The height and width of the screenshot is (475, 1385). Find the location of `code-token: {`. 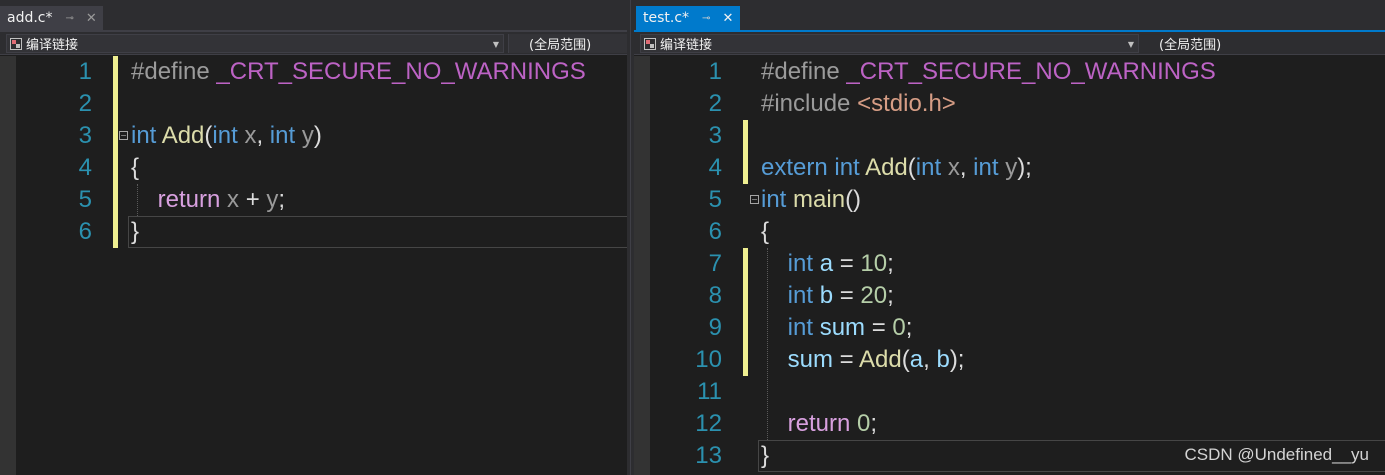

code-token: { is located at coordinates (135, 167).